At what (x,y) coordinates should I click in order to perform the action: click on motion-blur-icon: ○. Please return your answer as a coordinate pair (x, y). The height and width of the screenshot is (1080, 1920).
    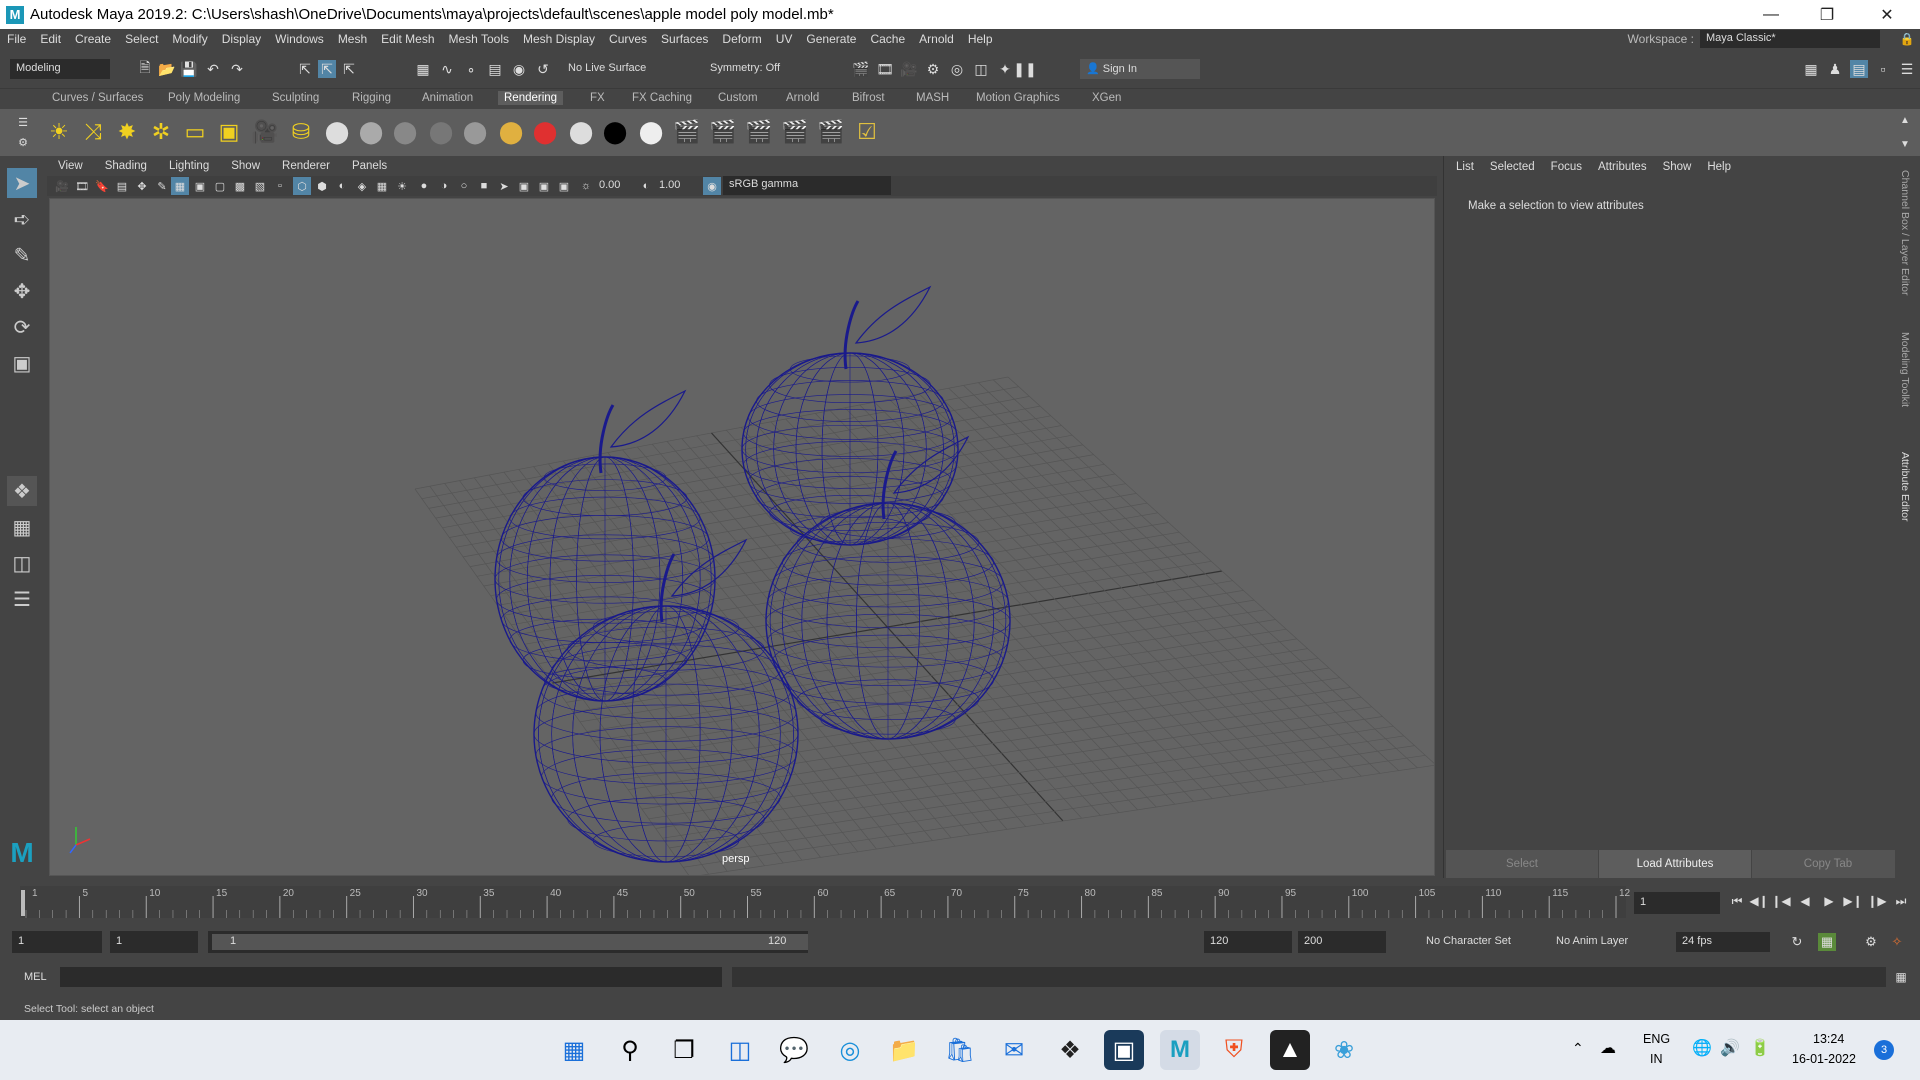
    Looking at the image, I should click on (464, 186).